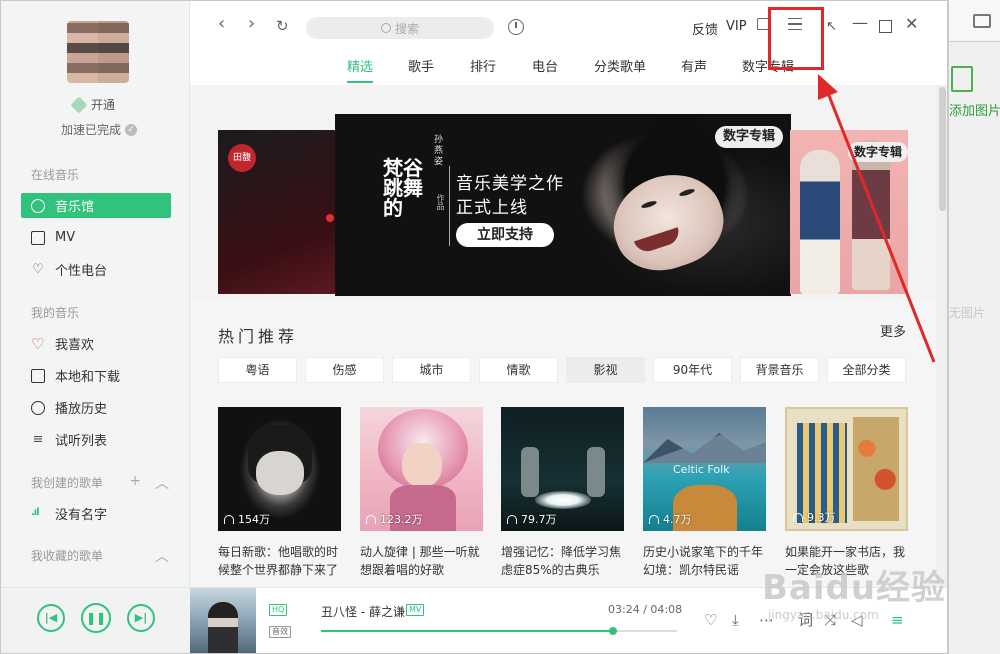  What do you see at coordinates (131, 129) in the screenshot?
I see `check-icon: ✓` at bounding box center [131, 129].